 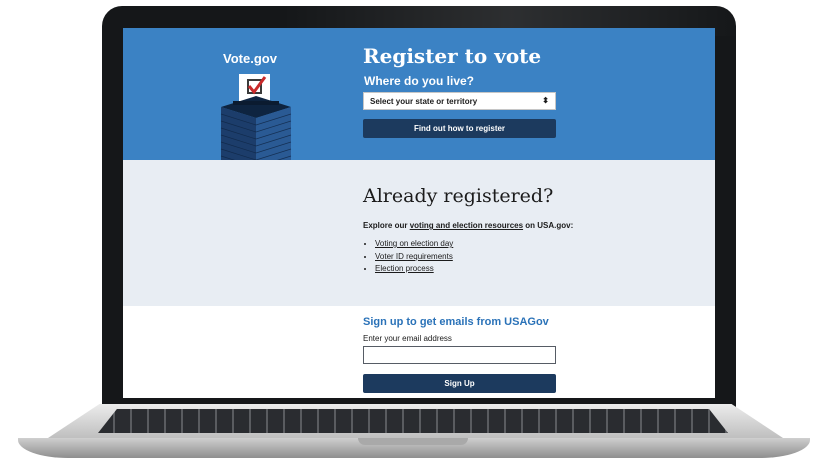 What do you see at coordinates (452, 56) in the screenshot?
I see `page-title: Register to vote` at bounding box center [452, 56].